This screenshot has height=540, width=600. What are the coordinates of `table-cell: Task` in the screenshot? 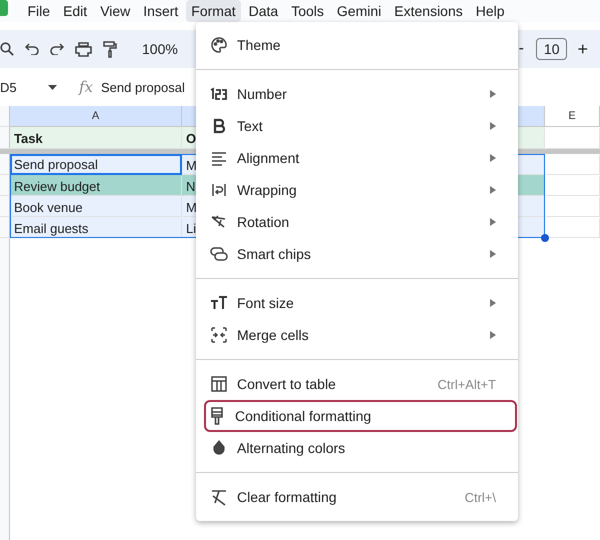 It's located at (96, 138).